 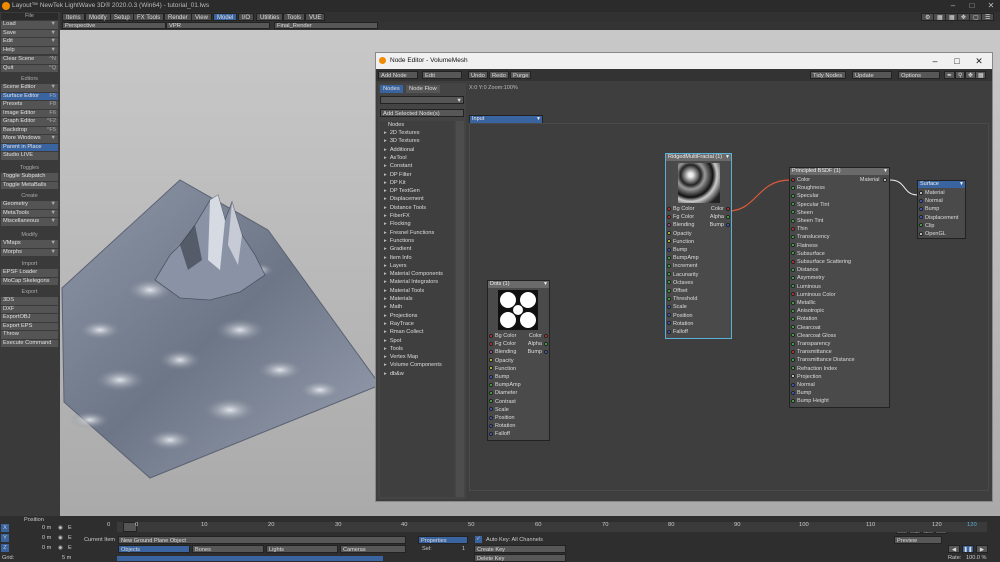 What do you see at coordinates (872, 75) in the screenshot?
I see `update-button: Update` at bounding box center [872, 75].